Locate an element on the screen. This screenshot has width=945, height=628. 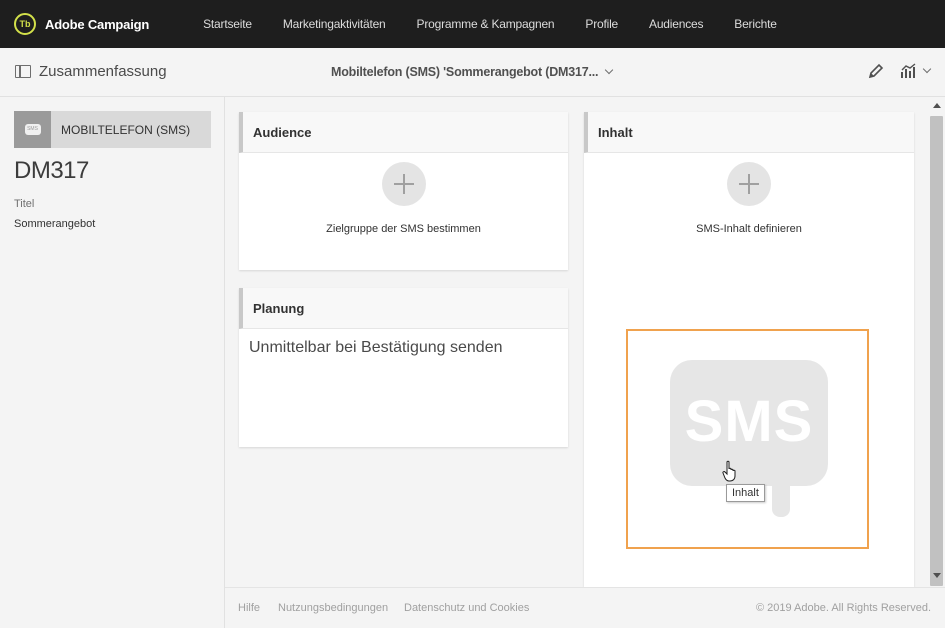
footer-link-datenschutz: Datenschutz und Cookies is located at coordinates (466, 608).